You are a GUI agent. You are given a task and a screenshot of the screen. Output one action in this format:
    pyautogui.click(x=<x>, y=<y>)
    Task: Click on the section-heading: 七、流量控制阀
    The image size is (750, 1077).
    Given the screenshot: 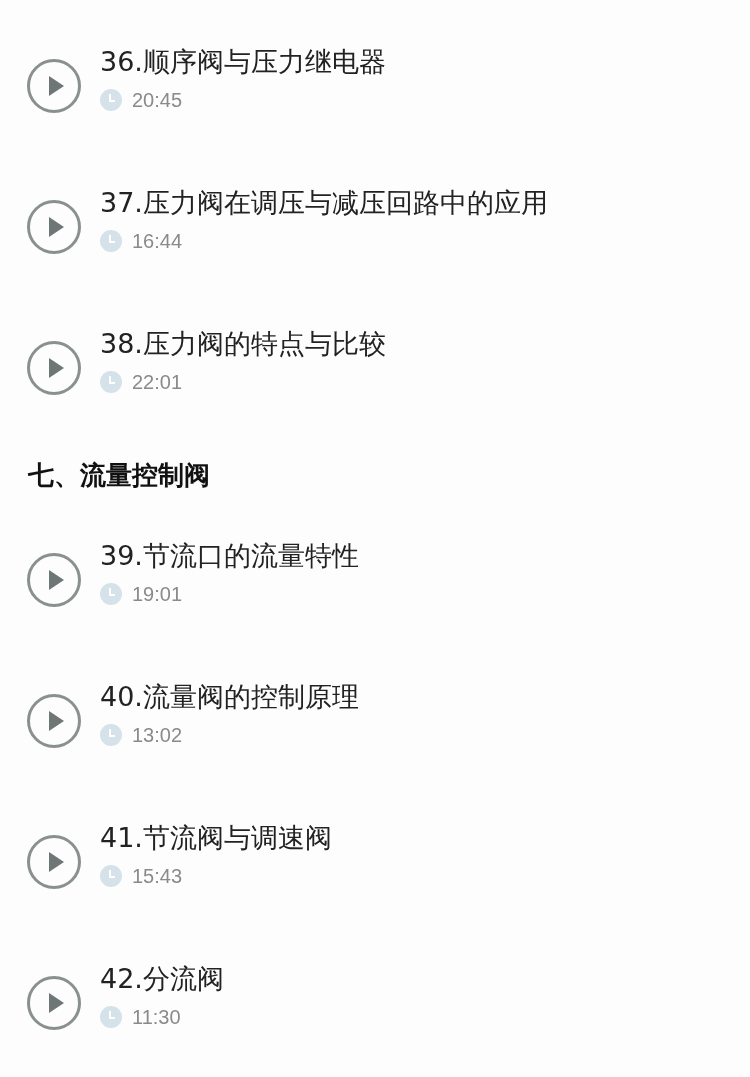 What is the action you would take?
    pyautogui.click(x=119, y=475)
    